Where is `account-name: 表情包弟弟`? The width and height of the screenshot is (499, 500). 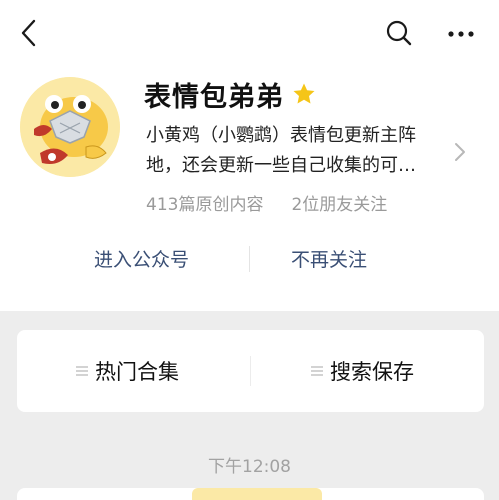 account-name: 表情包弟弟 is located at coordinates (214, 97).